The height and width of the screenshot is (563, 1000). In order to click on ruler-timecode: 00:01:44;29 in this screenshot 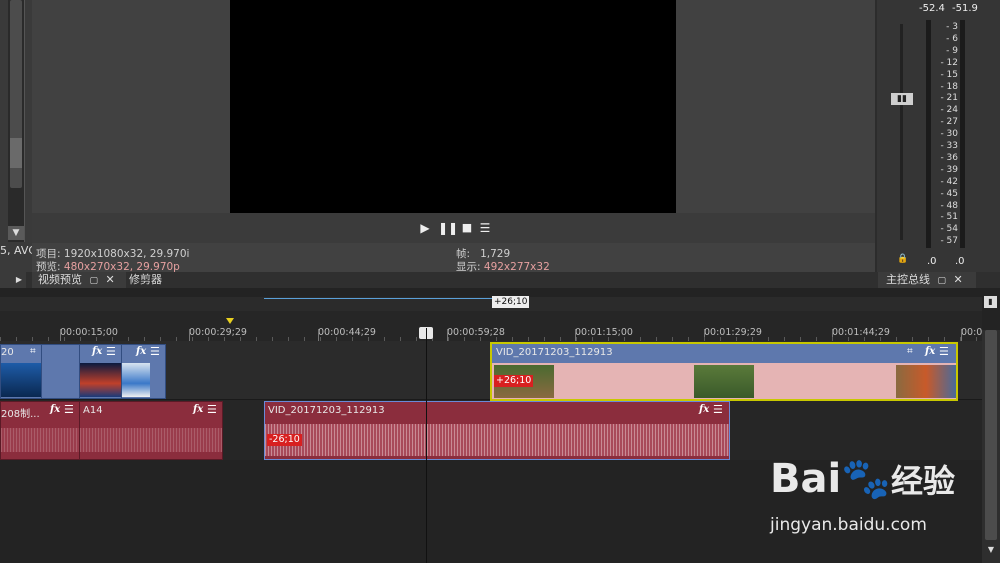, I will do `click(861, 332)`.